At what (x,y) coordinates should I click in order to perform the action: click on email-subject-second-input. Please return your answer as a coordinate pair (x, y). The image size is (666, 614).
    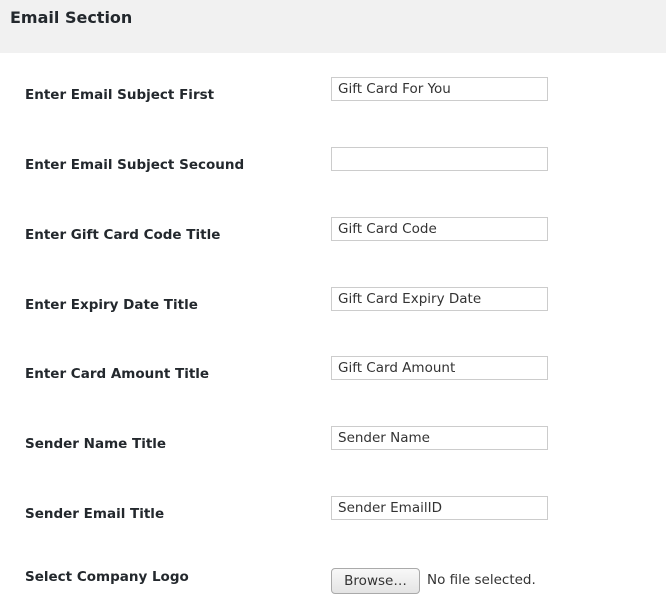
    Looking at the image, I should click on (439, 159).